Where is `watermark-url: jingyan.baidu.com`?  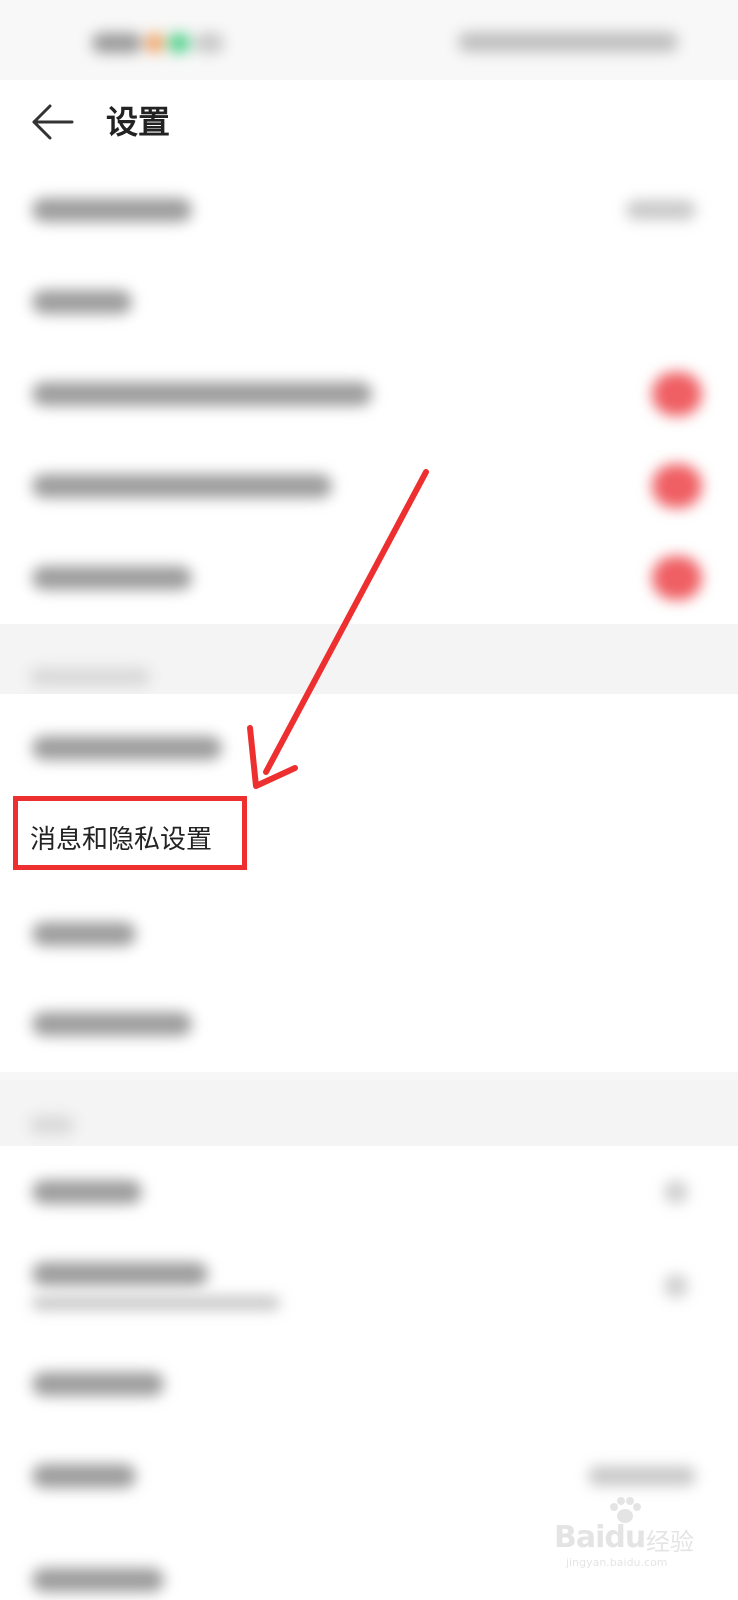
watermark-url: jingyan.baidu.com is located at coordinates (617, 1562).